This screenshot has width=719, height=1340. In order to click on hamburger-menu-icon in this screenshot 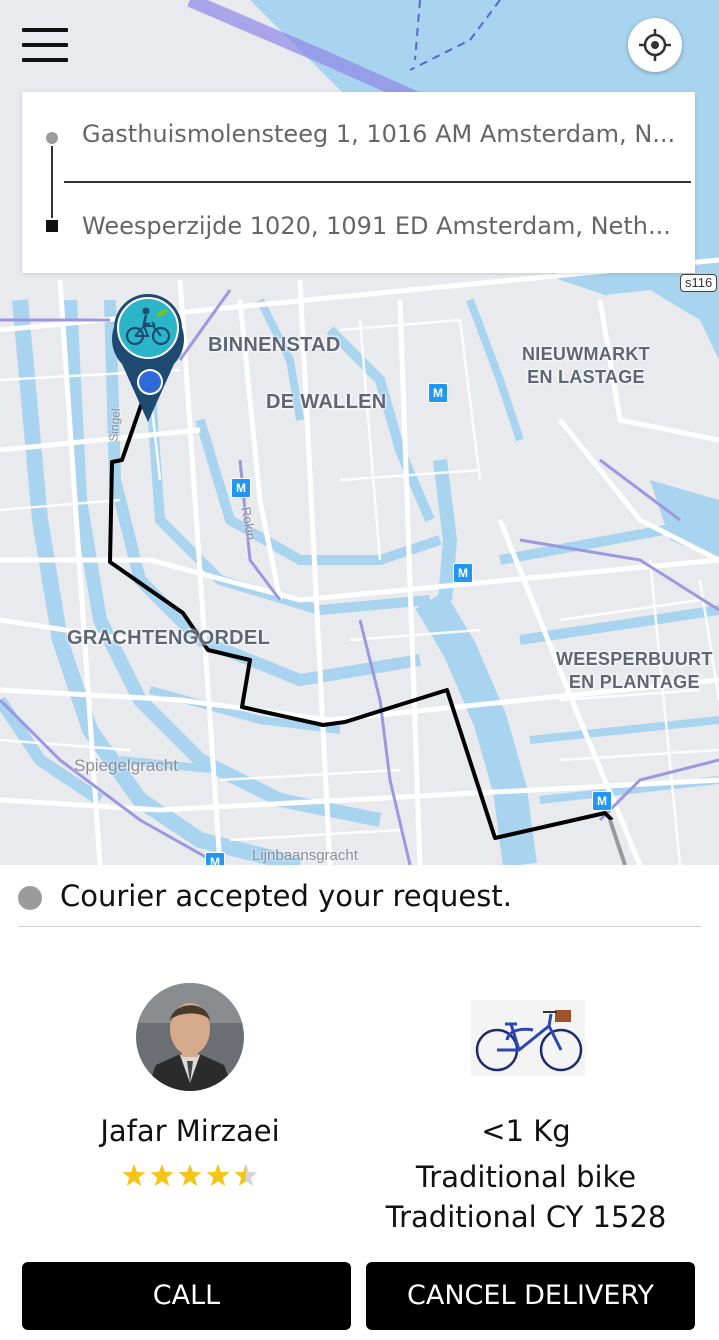, I will do `click(45, 46)`.